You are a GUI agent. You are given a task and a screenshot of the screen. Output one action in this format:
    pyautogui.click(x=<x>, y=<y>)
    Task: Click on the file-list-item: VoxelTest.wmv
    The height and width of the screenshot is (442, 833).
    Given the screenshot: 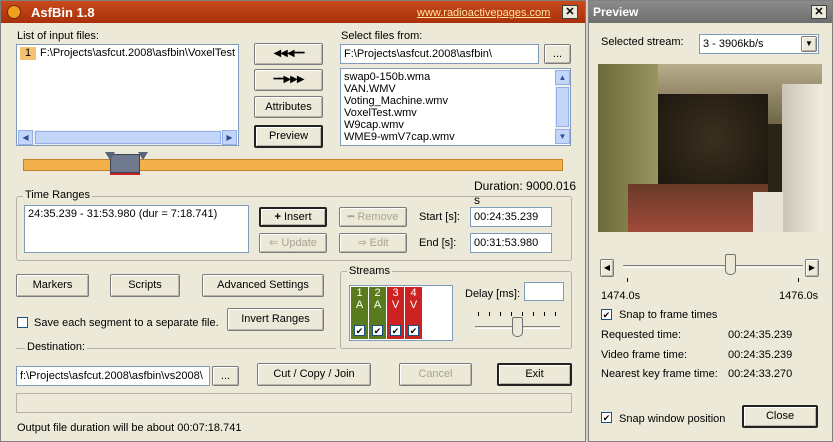 What is the action you would take?
    pyautogui.click(x=380, y=113)
    